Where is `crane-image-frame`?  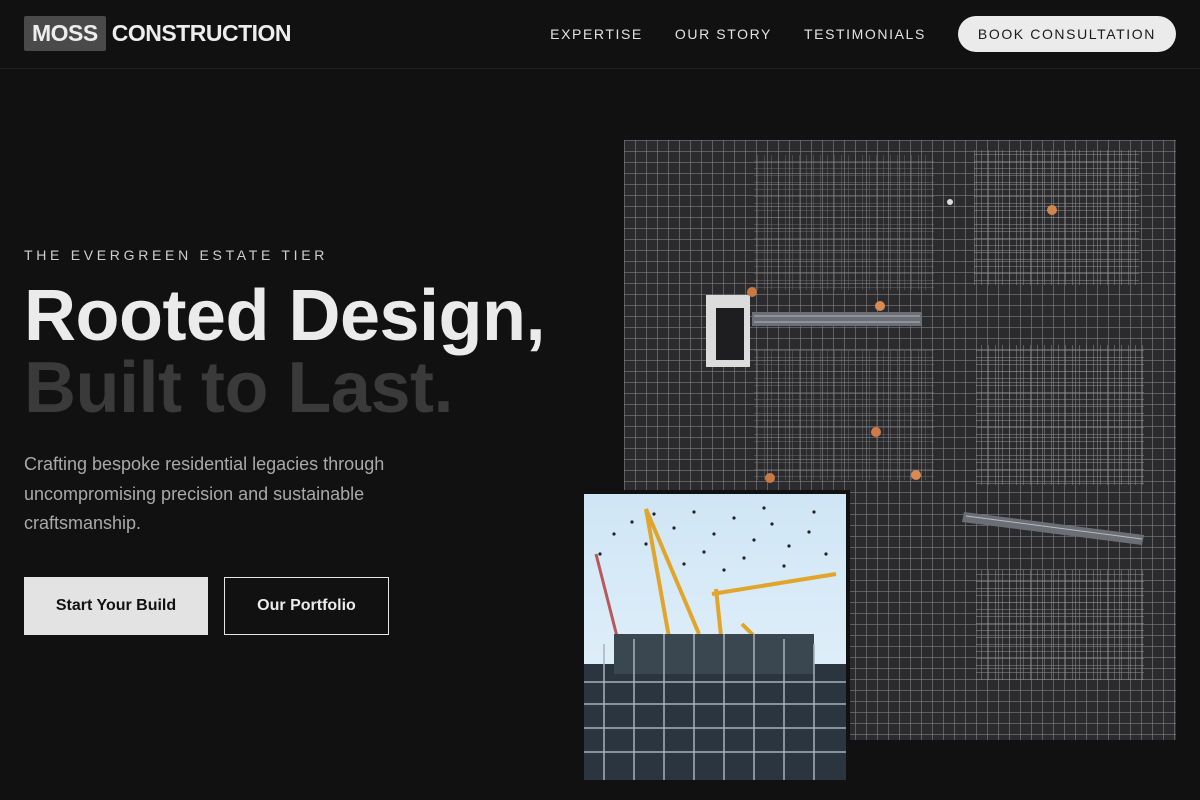 crane-image-frame is located at coordinates (715, 637).